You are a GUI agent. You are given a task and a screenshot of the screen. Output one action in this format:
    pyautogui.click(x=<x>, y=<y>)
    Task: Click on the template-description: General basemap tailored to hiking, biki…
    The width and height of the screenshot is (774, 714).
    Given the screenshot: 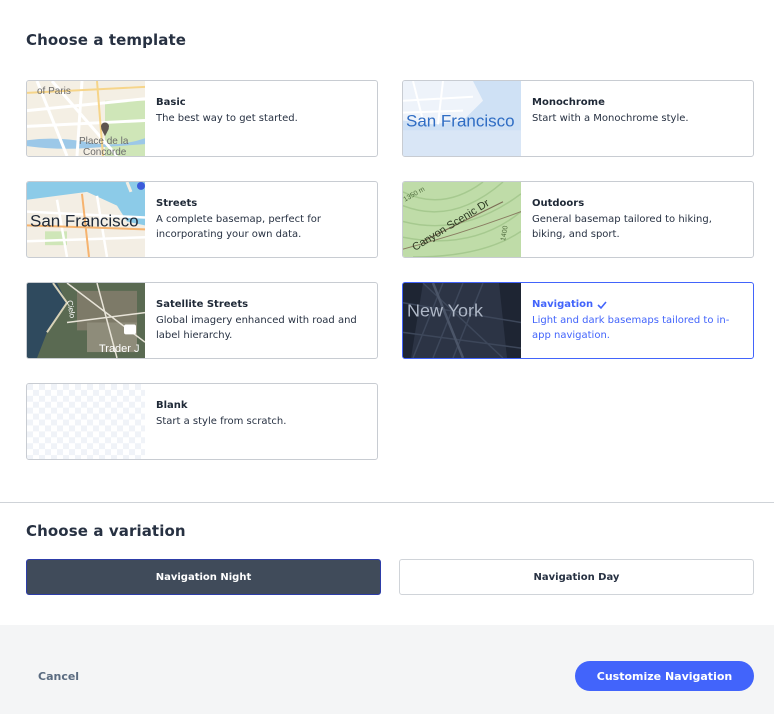 What is the action you would take?
    pyautogui.click(x=622, y=227)
    